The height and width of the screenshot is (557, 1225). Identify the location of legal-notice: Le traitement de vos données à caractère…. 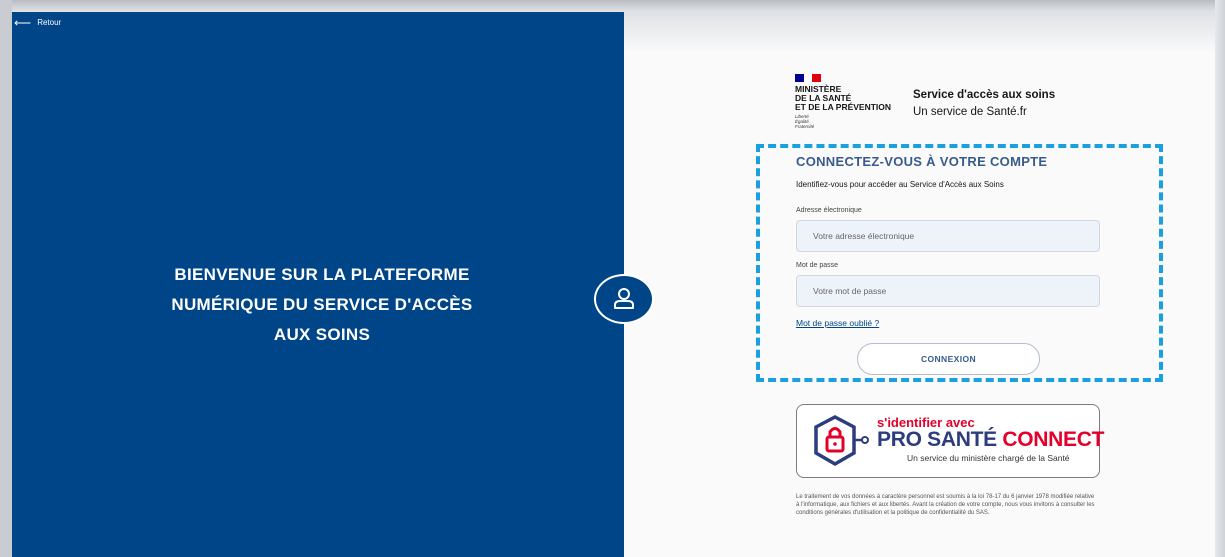
(945, 505).